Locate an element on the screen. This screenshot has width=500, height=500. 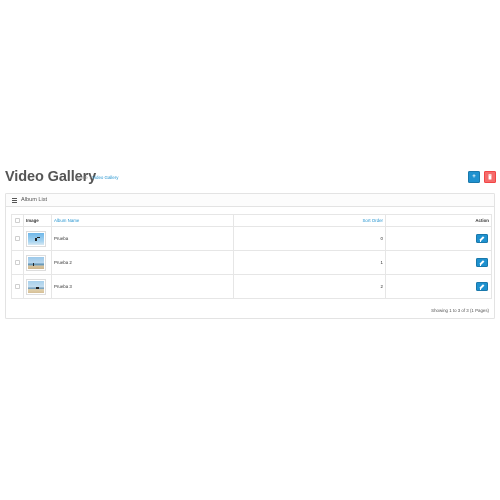
plus-icon: + is located at coordinates (474, 177).